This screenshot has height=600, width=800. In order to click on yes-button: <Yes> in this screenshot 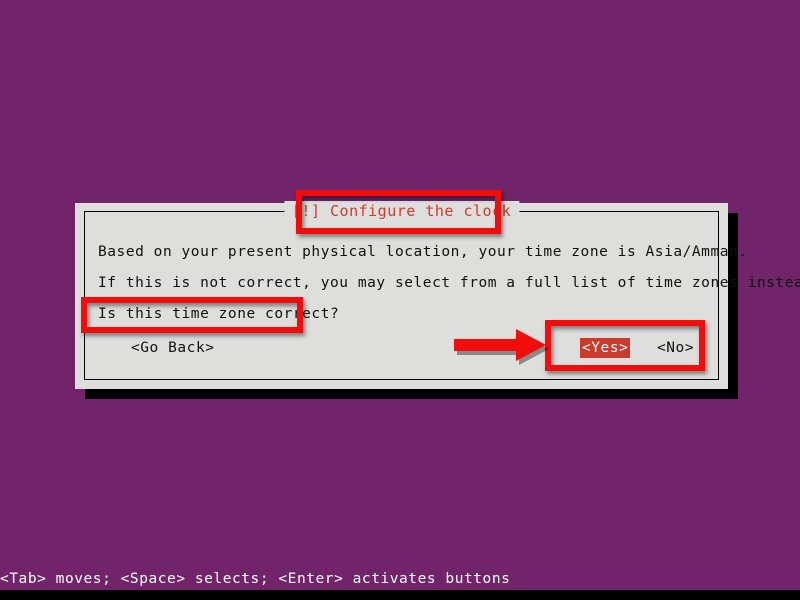, I will do `click(605, 348)`.